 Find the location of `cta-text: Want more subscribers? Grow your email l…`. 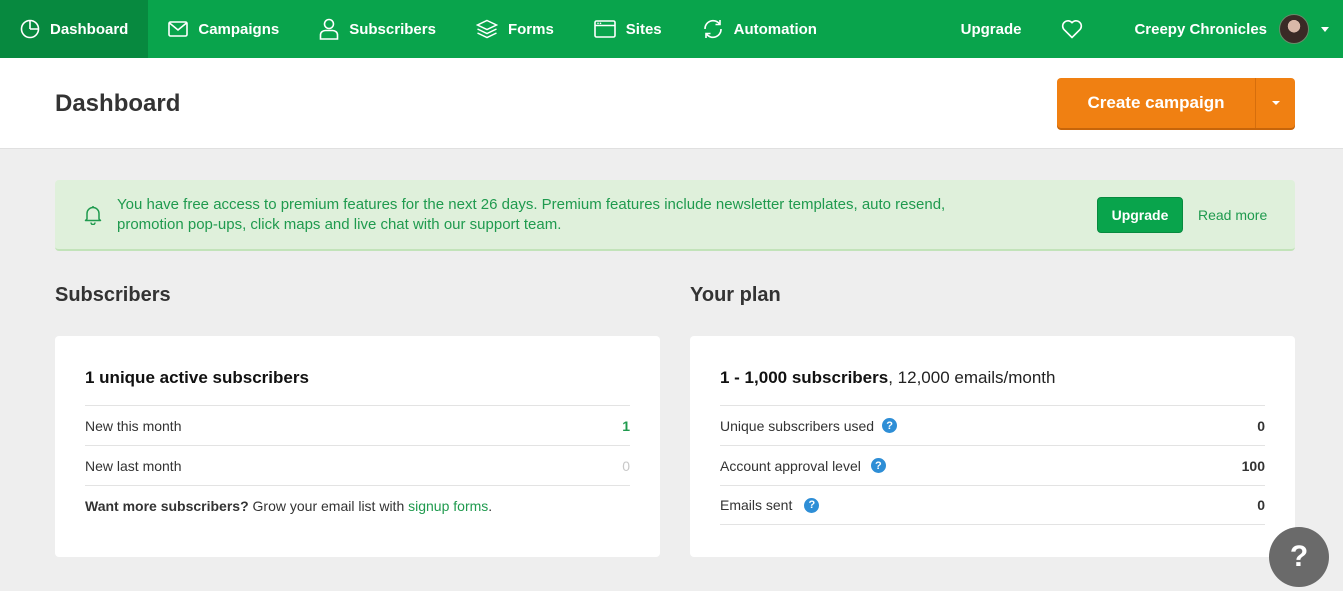

cta-text: Want more subscribers? Grow your email l… is located at coordinates (288, 506).